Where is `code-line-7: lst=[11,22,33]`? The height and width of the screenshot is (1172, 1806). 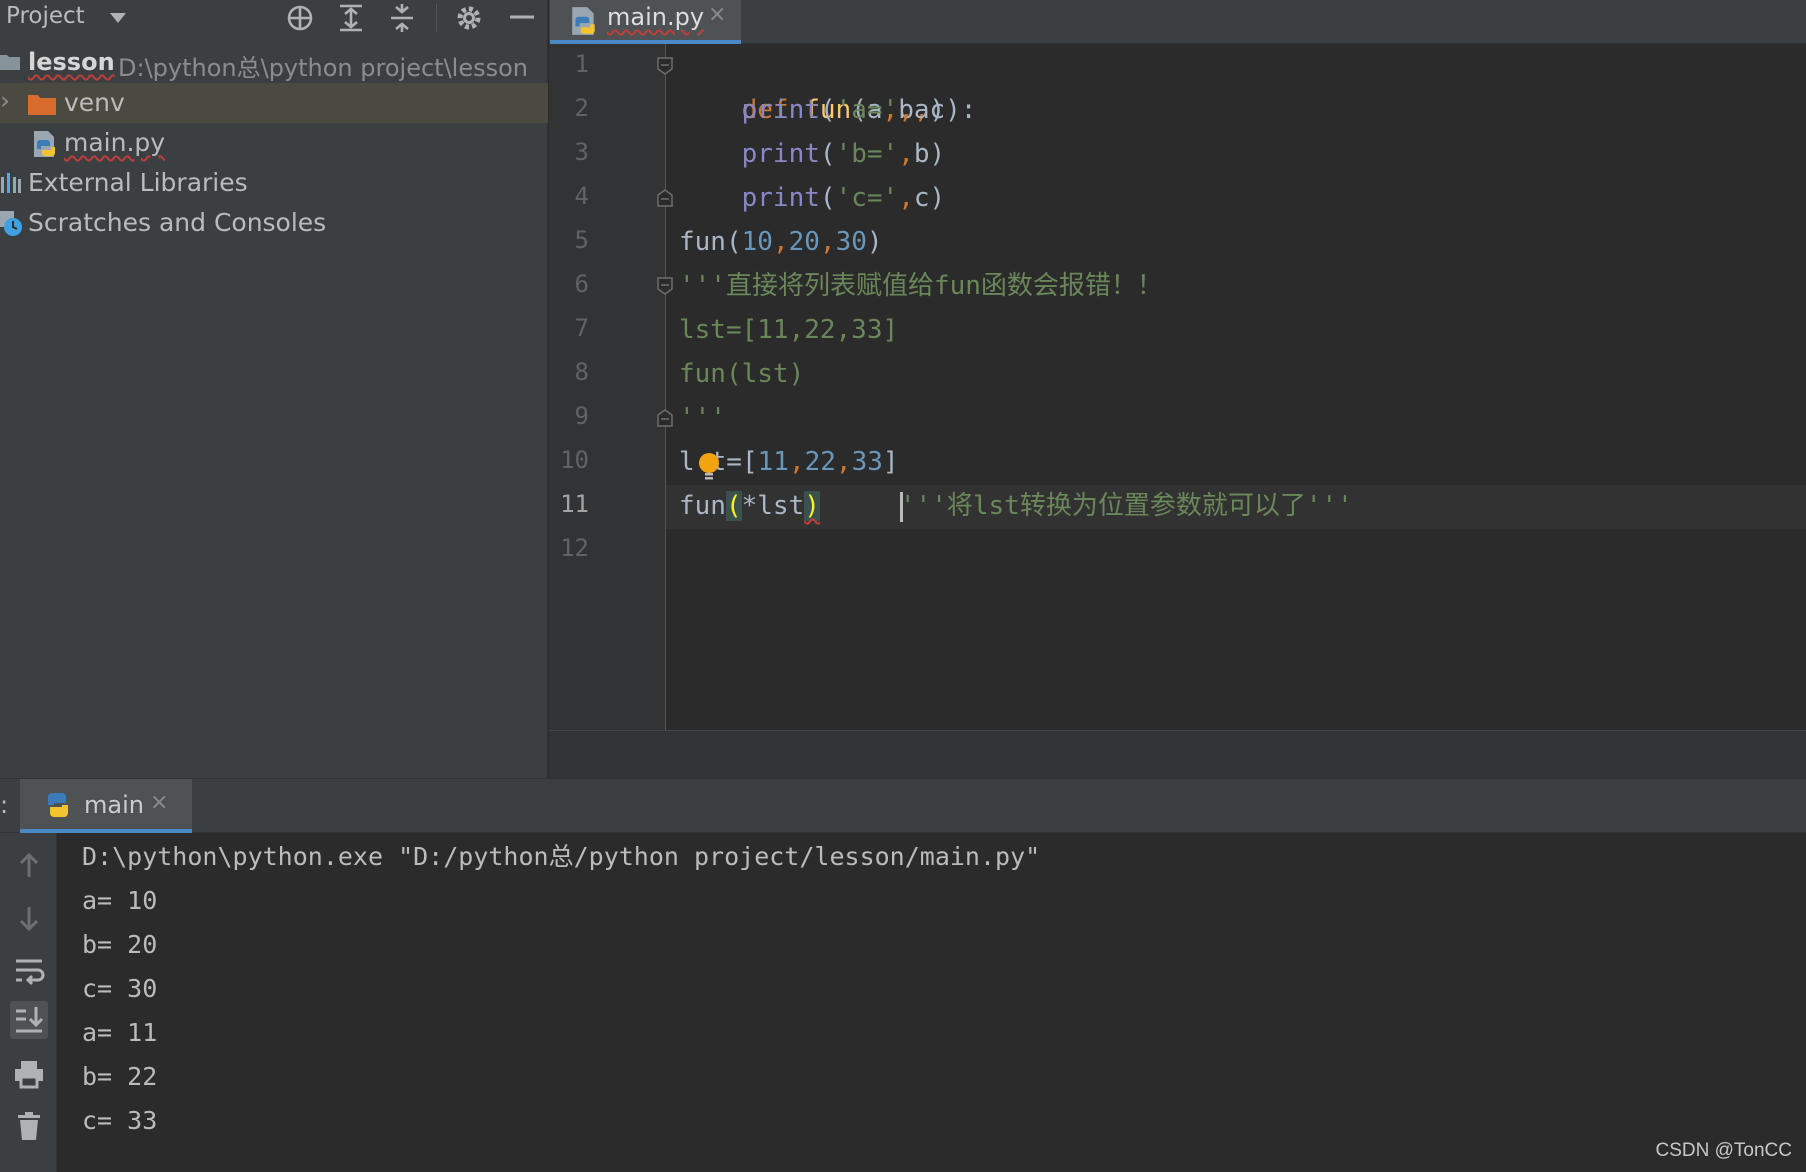 code-line-7: lst=[11,22,33] is located at coordinates (788, 330).